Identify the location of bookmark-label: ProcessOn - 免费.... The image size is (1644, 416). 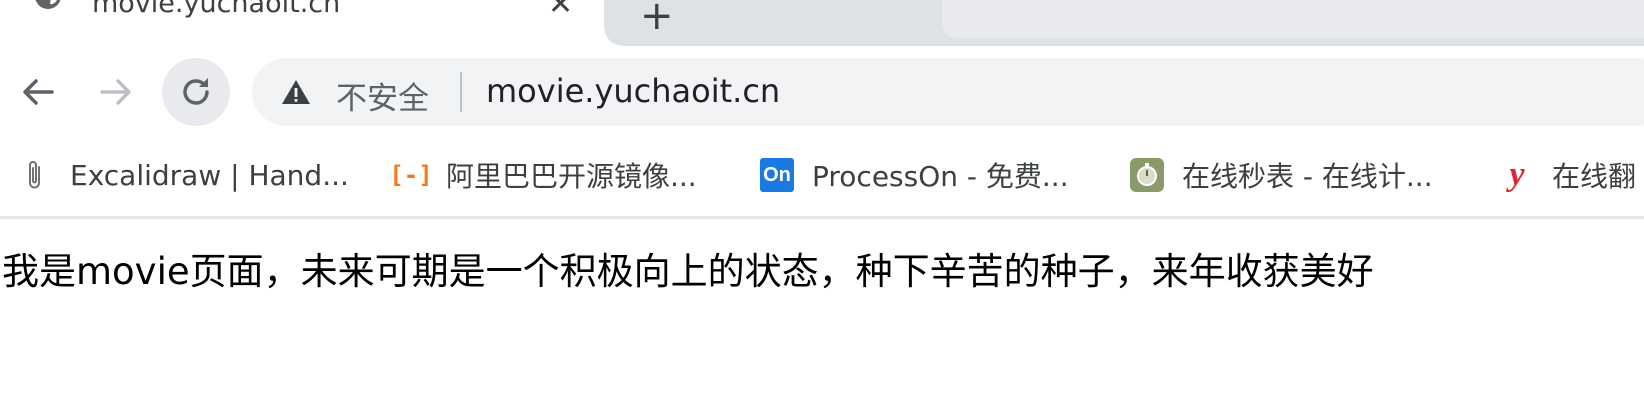
(940, 176).